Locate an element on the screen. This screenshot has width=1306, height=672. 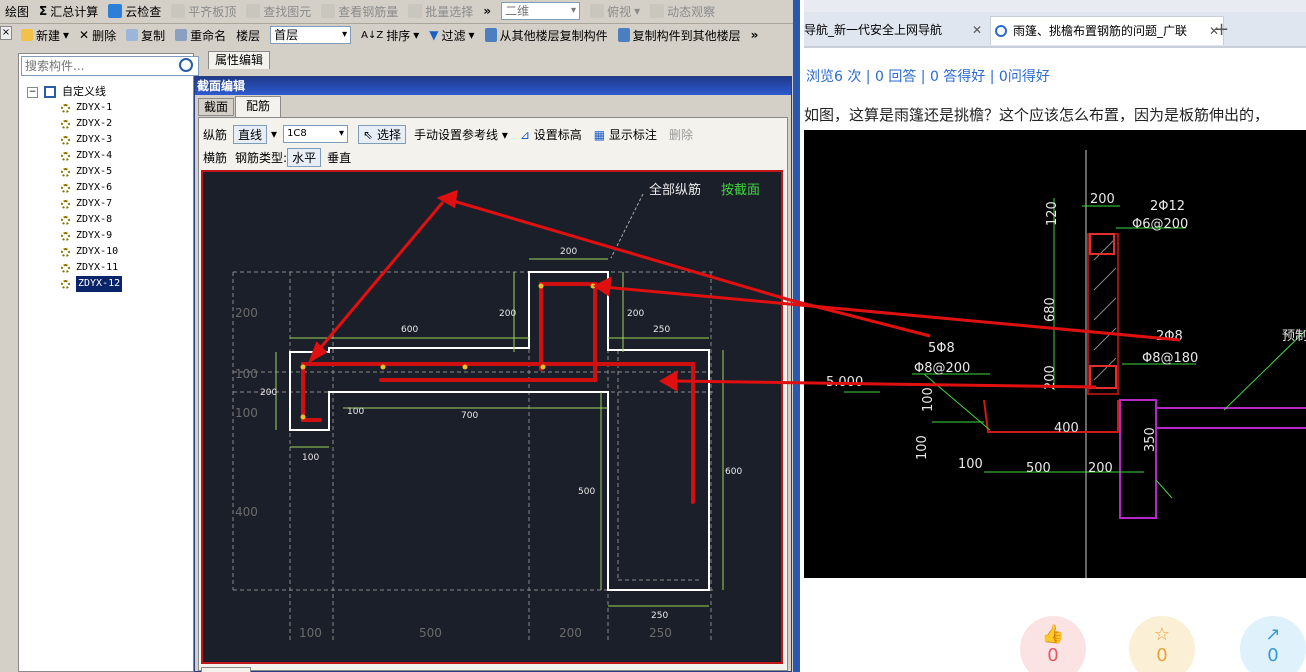
batch-select-icon is located at coordinates (415, 11).